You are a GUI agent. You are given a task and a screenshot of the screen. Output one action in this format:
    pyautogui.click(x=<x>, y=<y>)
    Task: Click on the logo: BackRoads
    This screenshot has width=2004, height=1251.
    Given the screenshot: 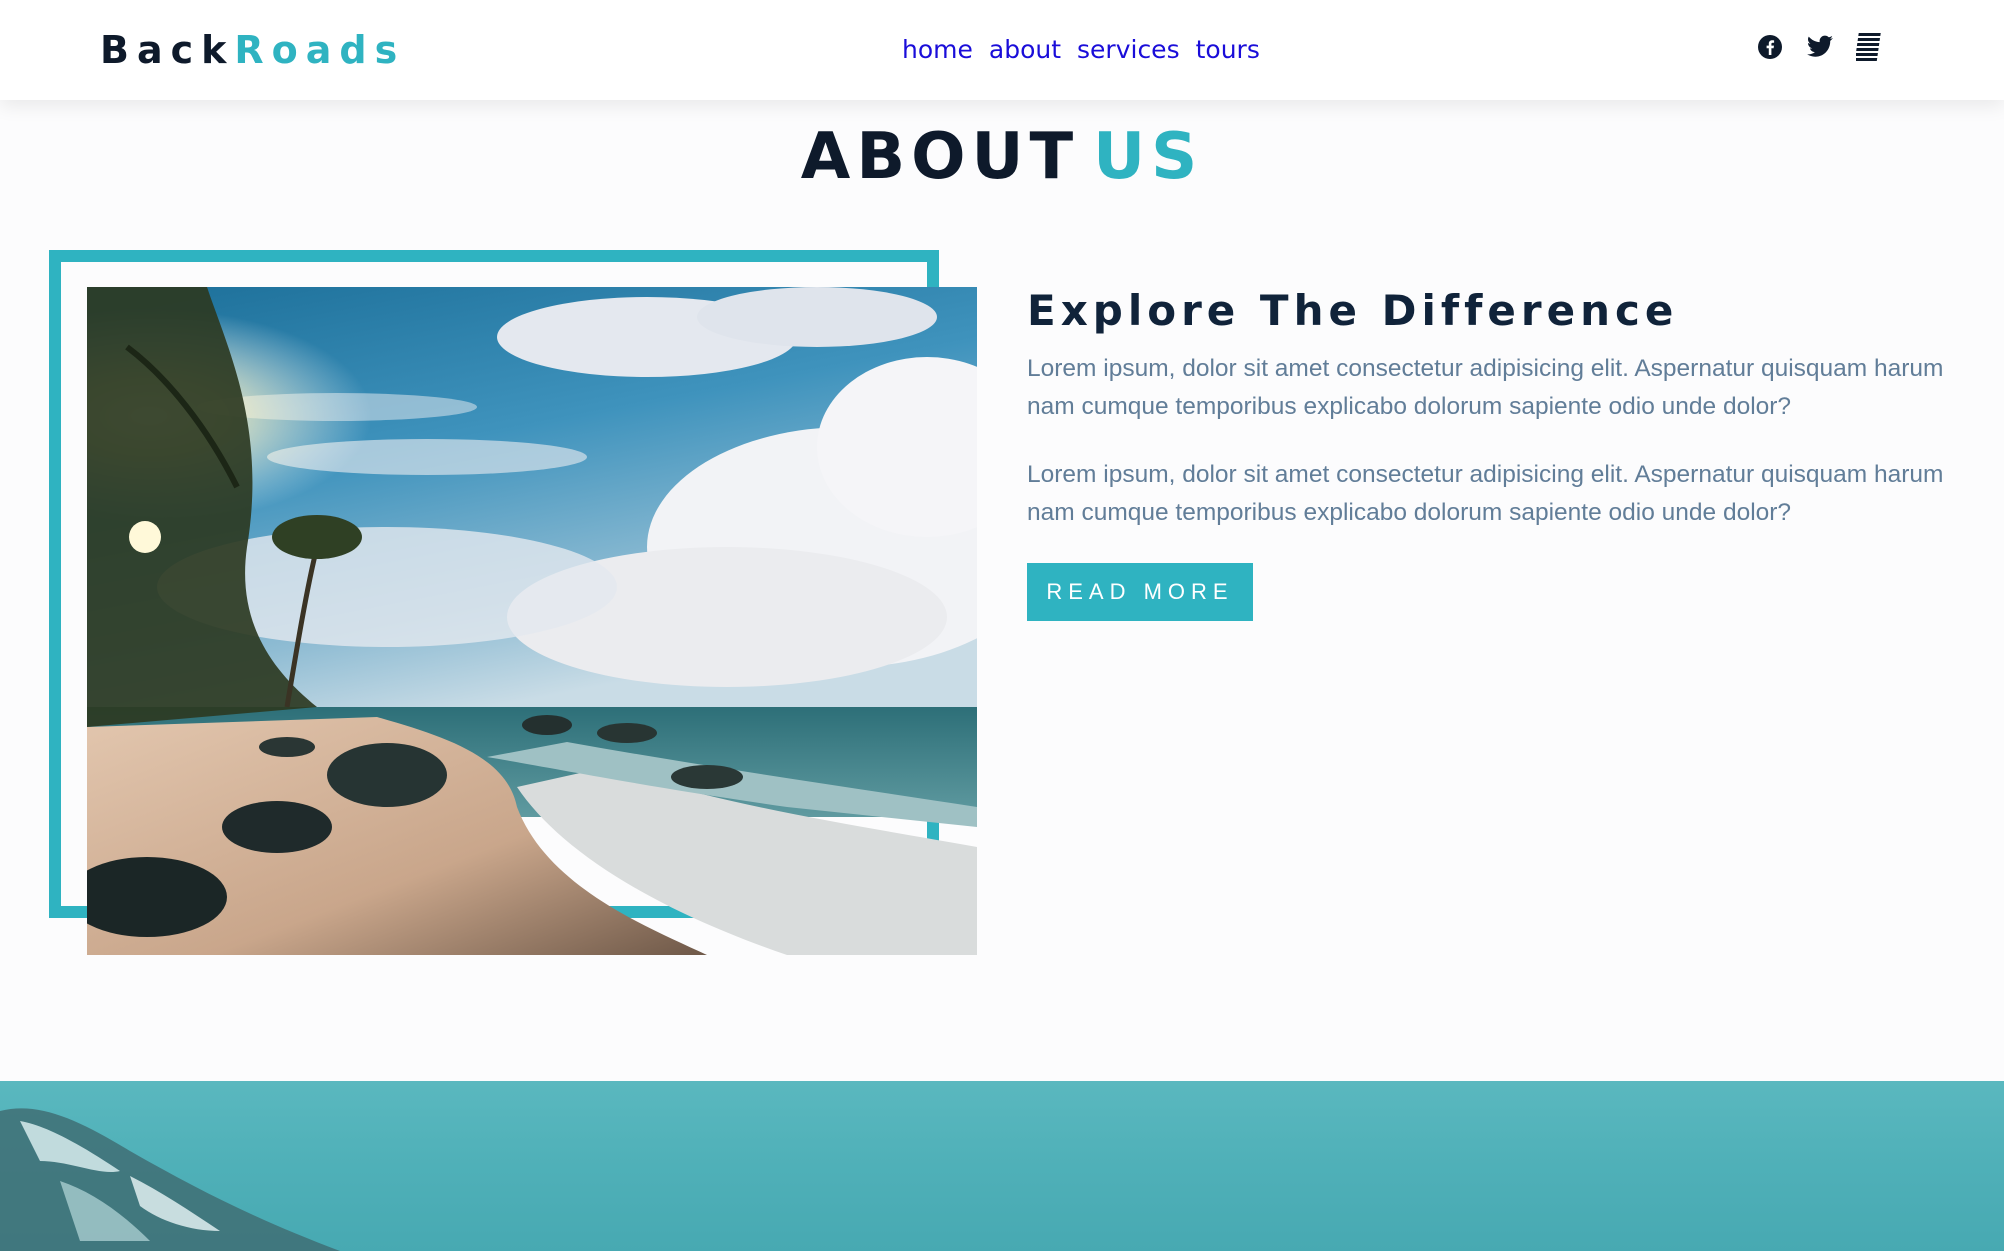 What is the action you would take?
    pyautogui.click(x=252, y=50)
    